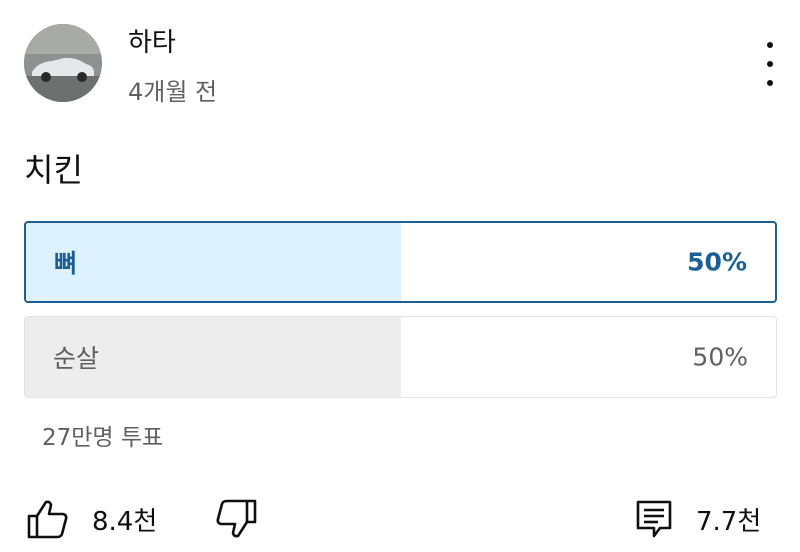 The height and width of the screenshot is (552, 800). I want to click on author-name: 하타, so click(152, 40).